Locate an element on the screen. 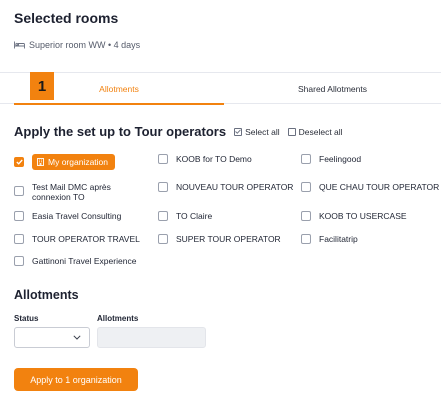  operator-item: KOOB TO USERCASE is located at coordinates (354, 216).